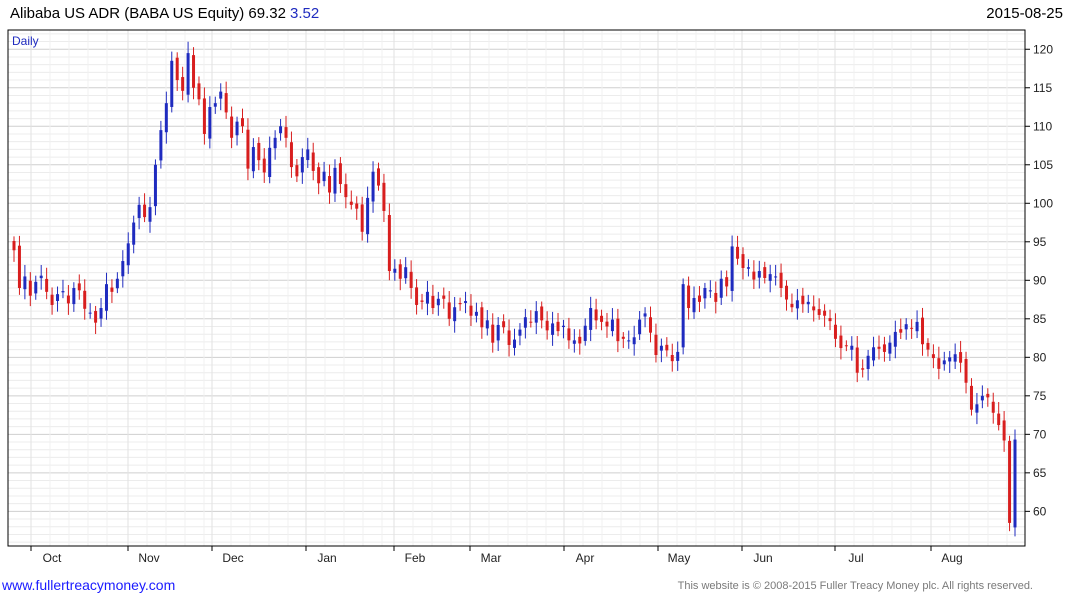 Image resolution: width=1075 pixels, height=600 pixels. Describe the element at coordinates (679, 558) in the screenshot. I see `x-tick-label: May` at that location.